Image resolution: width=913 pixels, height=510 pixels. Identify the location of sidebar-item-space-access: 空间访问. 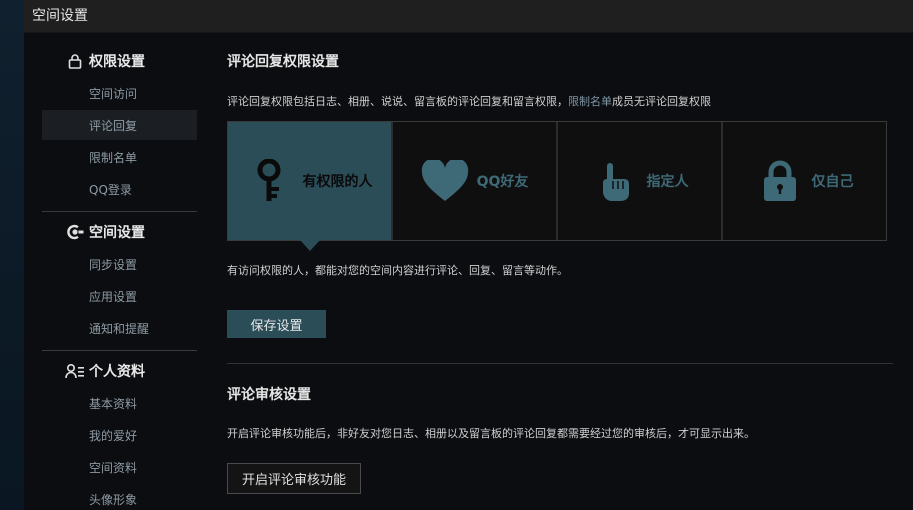
(119, 93).